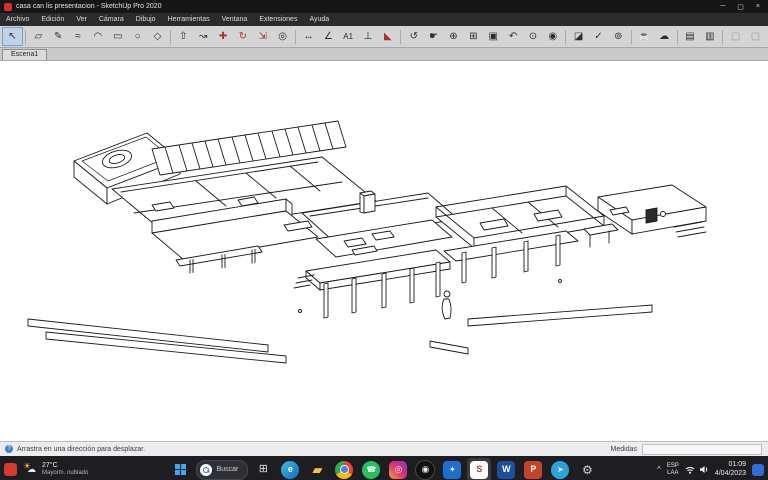  I want to click on search-box: Buscar, so click(222, 469).